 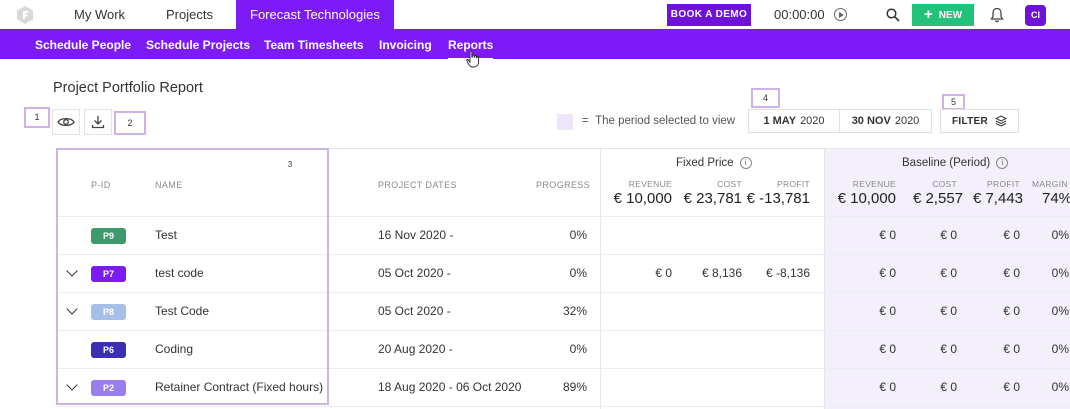 What do you see at coordinates (1001, 121) in the screenshot?
I see `layers-icon` at bounding box center [1001, 121].